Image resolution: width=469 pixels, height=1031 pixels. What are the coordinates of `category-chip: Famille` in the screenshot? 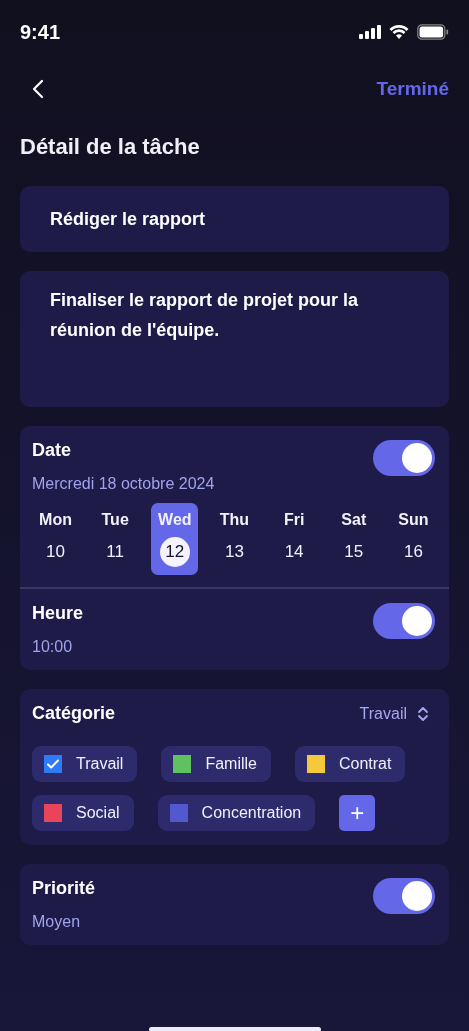 It's located at (216, 764).